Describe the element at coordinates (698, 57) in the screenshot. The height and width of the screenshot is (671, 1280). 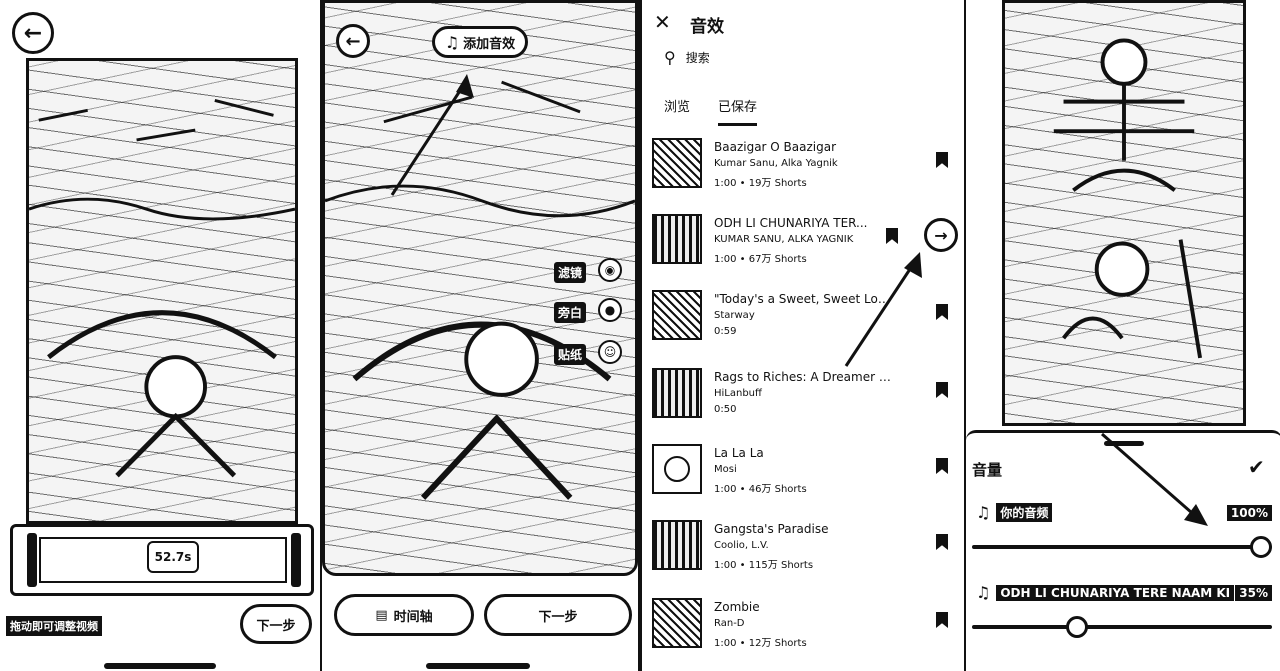
I see `search-input: 搜索` at that location.